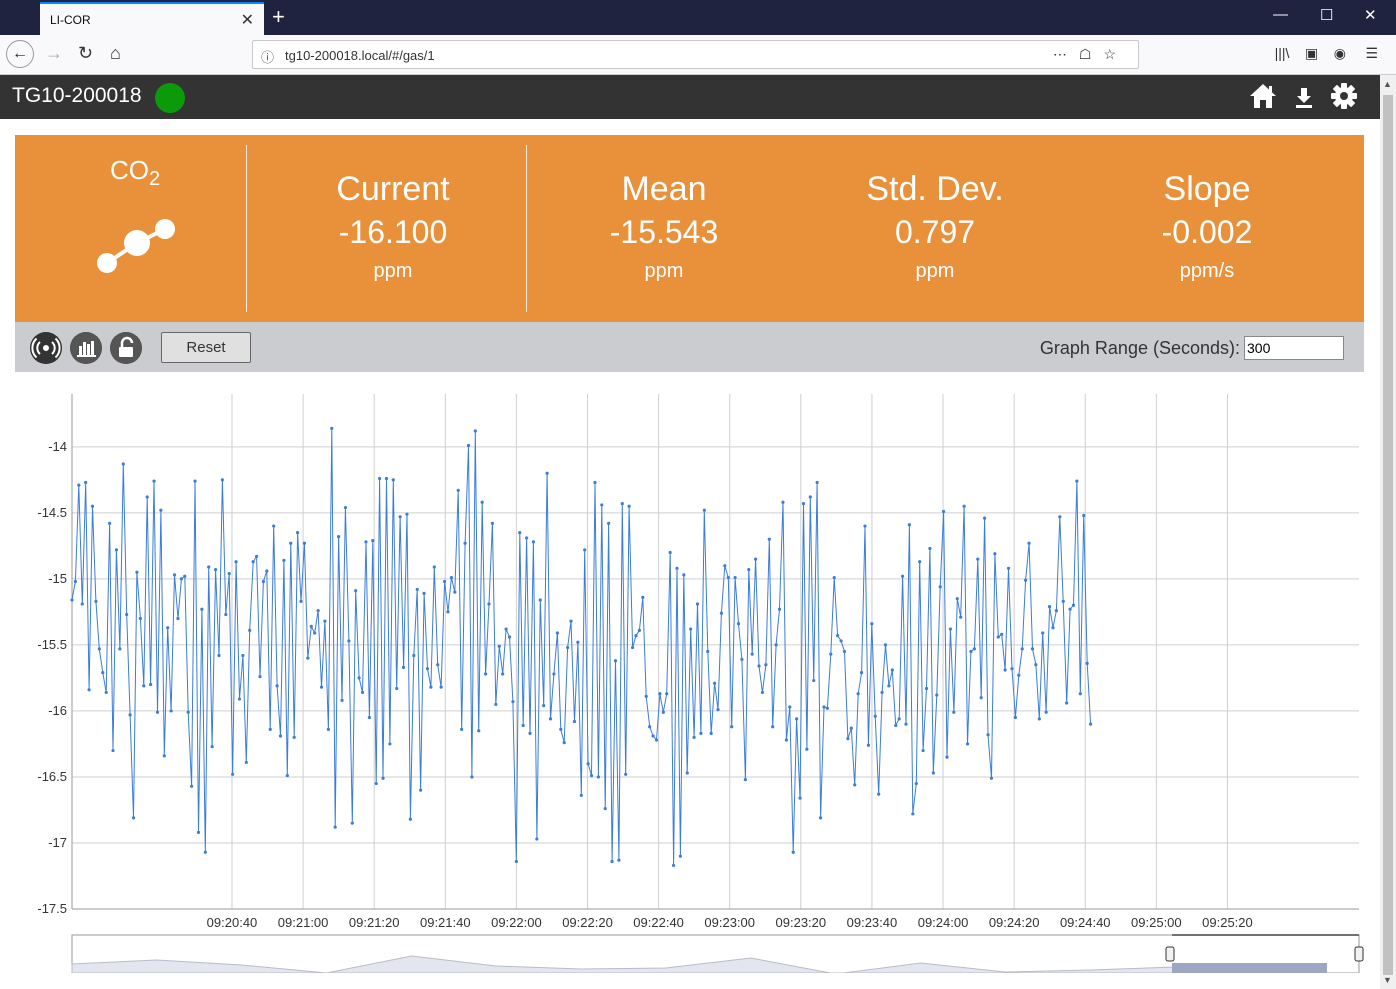 The height and width of the screenshot is (989, 1396). Describe the element at coordinates (1387, 84) in the screenshot. I see `scroll-up-icon: ▲` at that location.